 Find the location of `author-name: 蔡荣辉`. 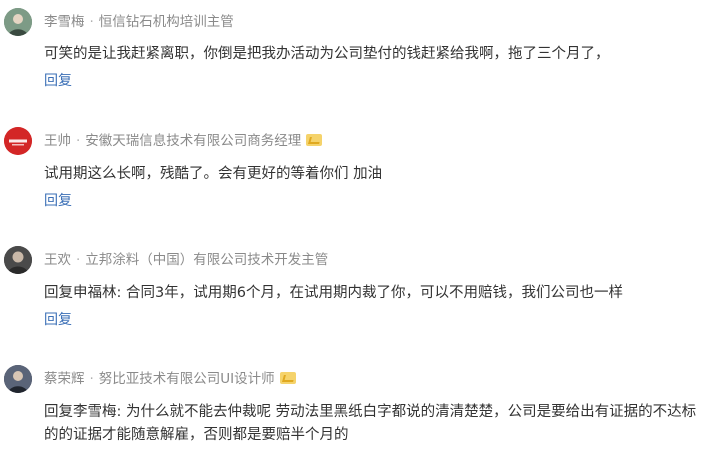

author-name: 蔡荣辉 is located at coordinates (64, 379).